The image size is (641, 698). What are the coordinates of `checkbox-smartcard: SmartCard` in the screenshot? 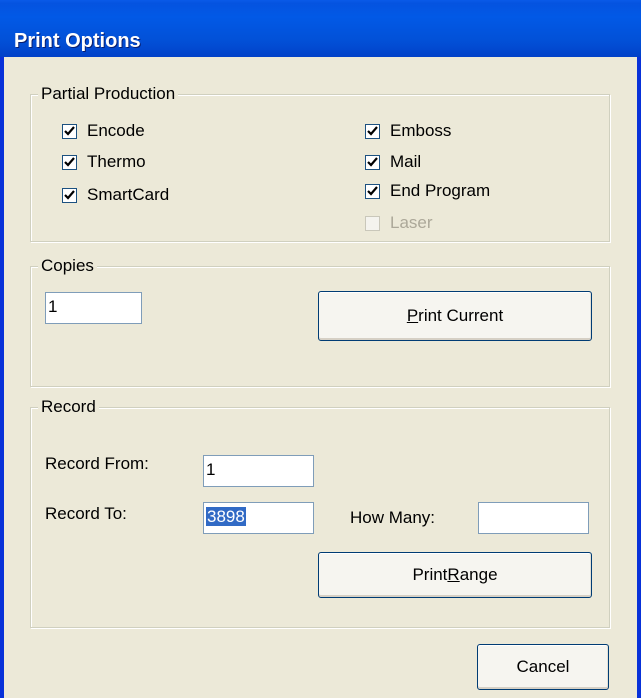 It's located at (115, 195).